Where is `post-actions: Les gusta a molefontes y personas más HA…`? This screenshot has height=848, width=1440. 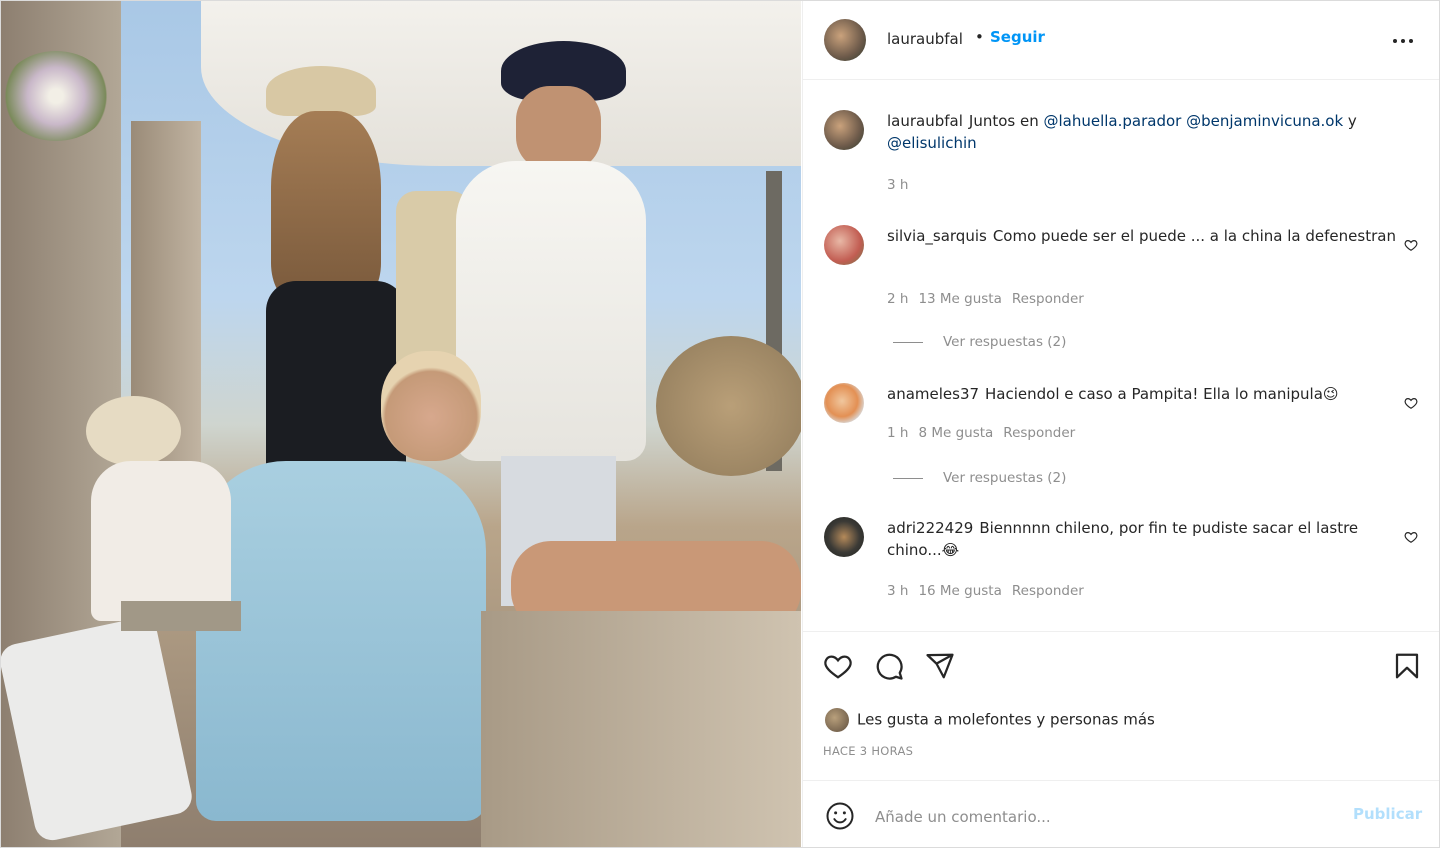
post-actions: Les gusta a molefontes y personas más HA… is located at coordinates (1121, 705).